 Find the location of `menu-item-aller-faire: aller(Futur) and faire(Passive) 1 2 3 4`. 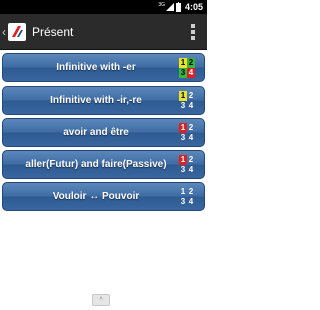

menu-item-aller-faire: aller(Futur) and faire(Passive) 1 2 3 4 is located at coordinates (103, 164).